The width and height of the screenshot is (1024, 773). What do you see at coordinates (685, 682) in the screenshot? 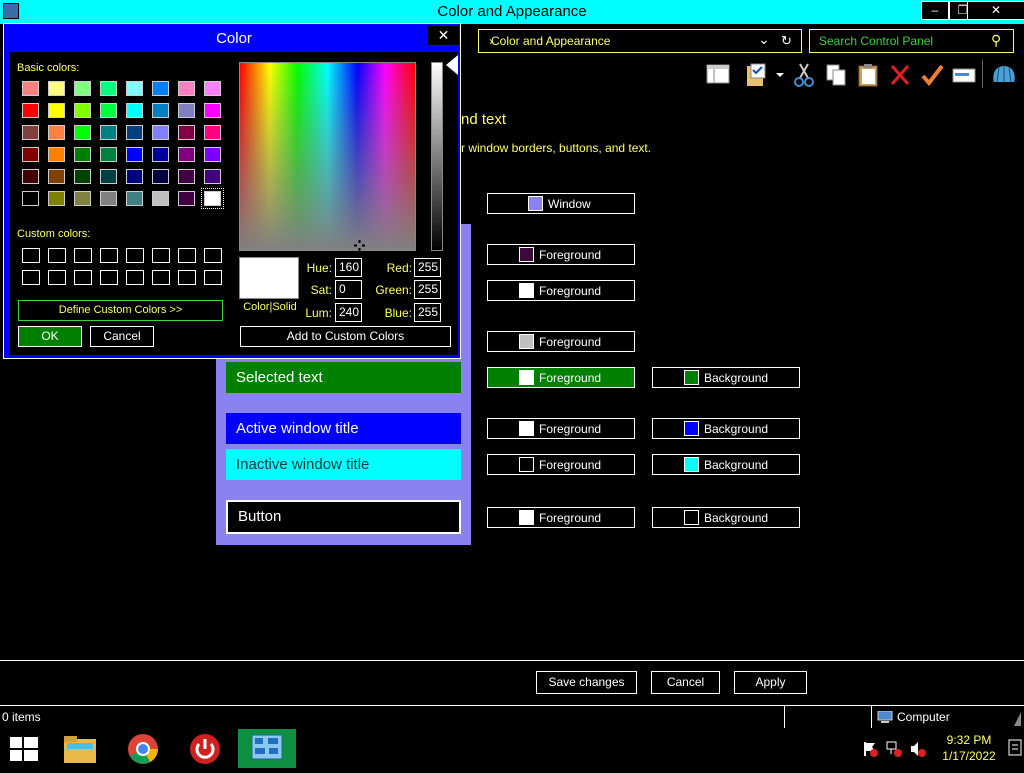
I see `cancel-button: Cancel` at bounding box center [685, 682].